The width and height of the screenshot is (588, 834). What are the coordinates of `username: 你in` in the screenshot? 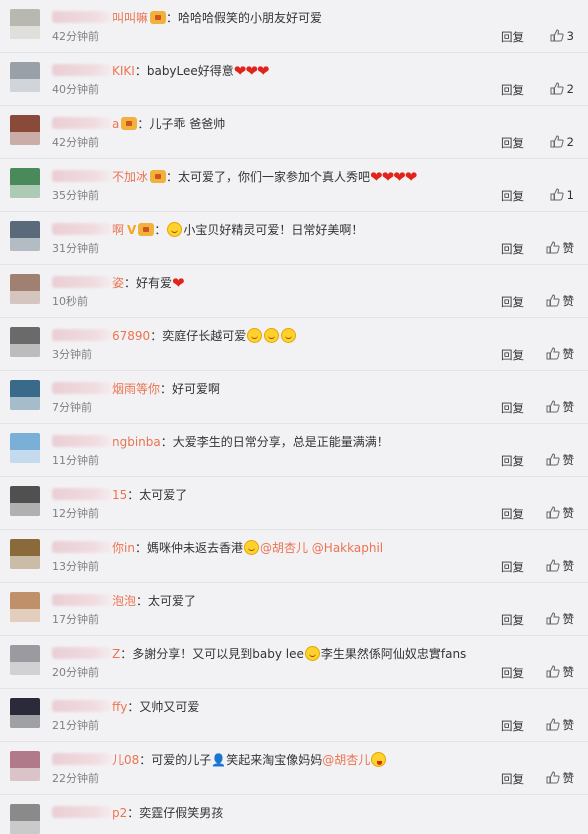 It's located at (123, 548).